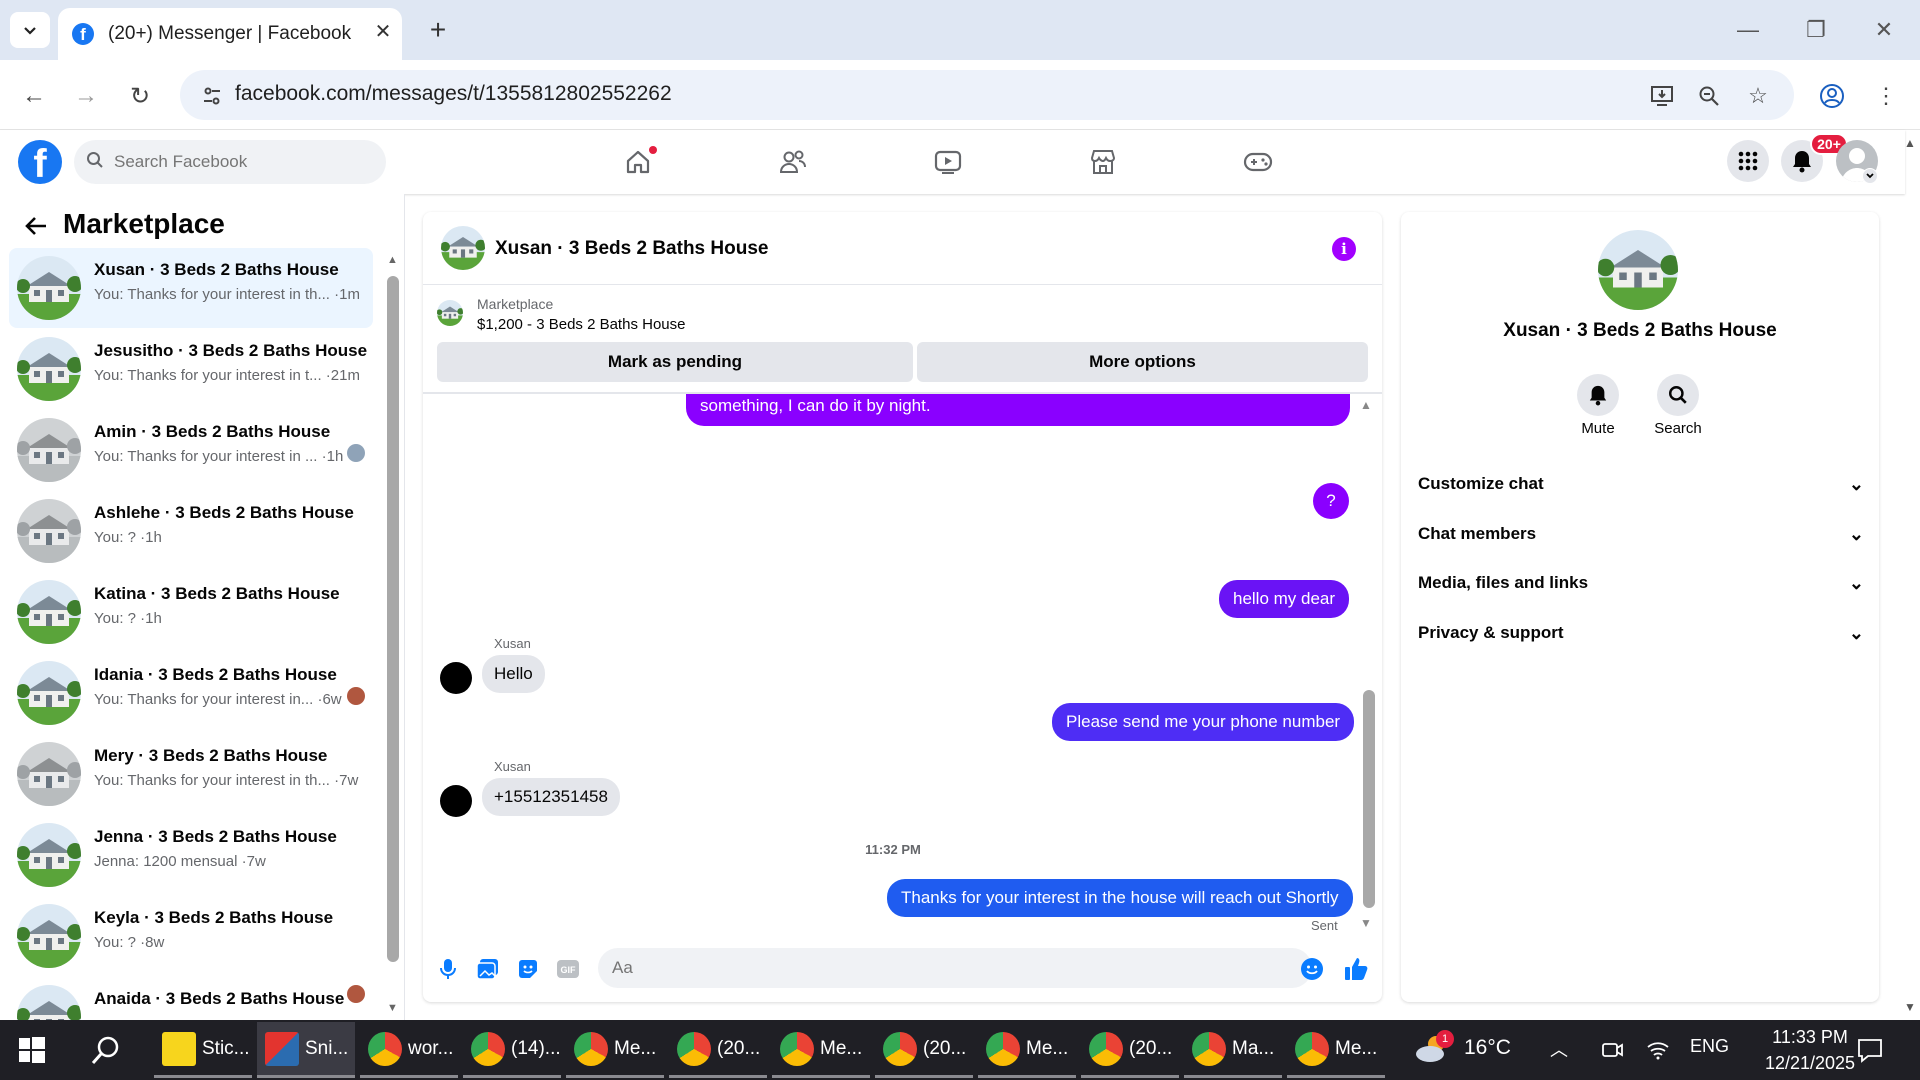  What do you see at coordinates (551, 797) in the screenshot?
I see `message-incoming: +15512351458` at bounding box center [551, 797].